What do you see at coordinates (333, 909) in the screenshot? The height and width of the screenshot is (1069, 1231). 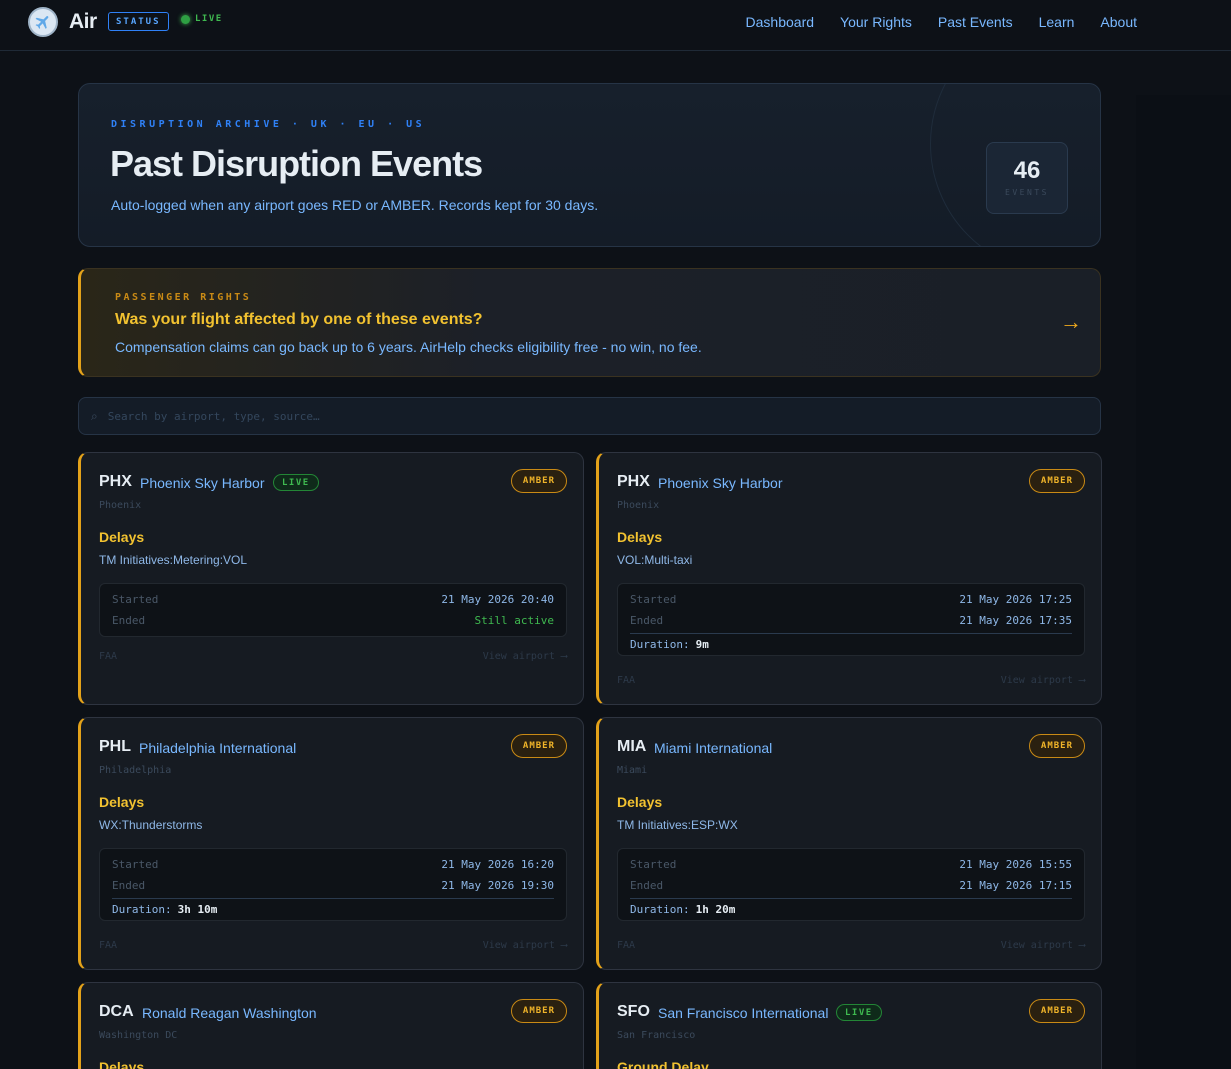 I see `duration-row: Duration: 3h 10m` at bounding box center [333, 909].